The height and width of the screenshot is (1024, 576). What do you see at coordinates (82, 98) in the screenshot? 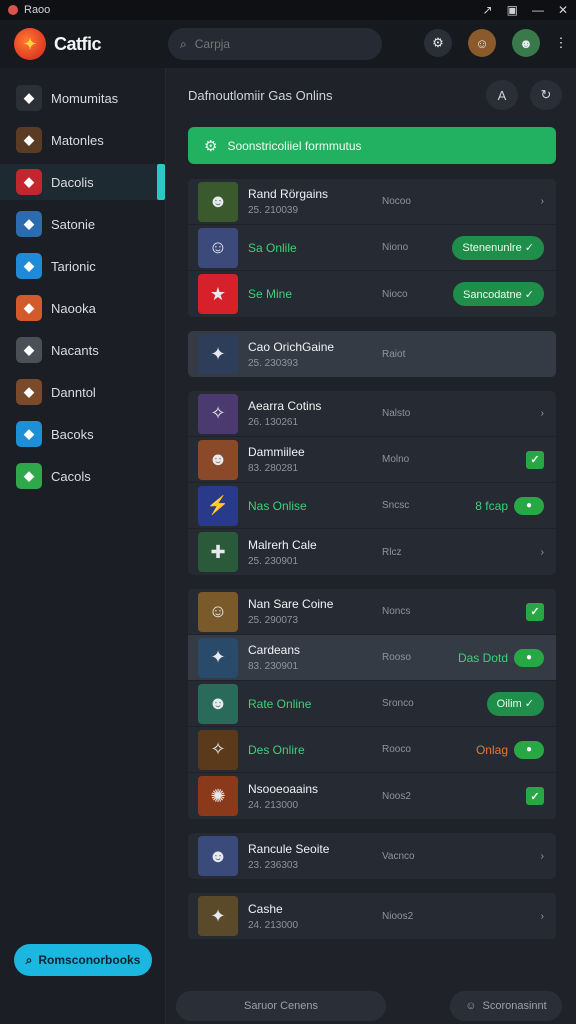
I see `sidebar-item: ◆ Momumitas` at bounding box center [82, 98].